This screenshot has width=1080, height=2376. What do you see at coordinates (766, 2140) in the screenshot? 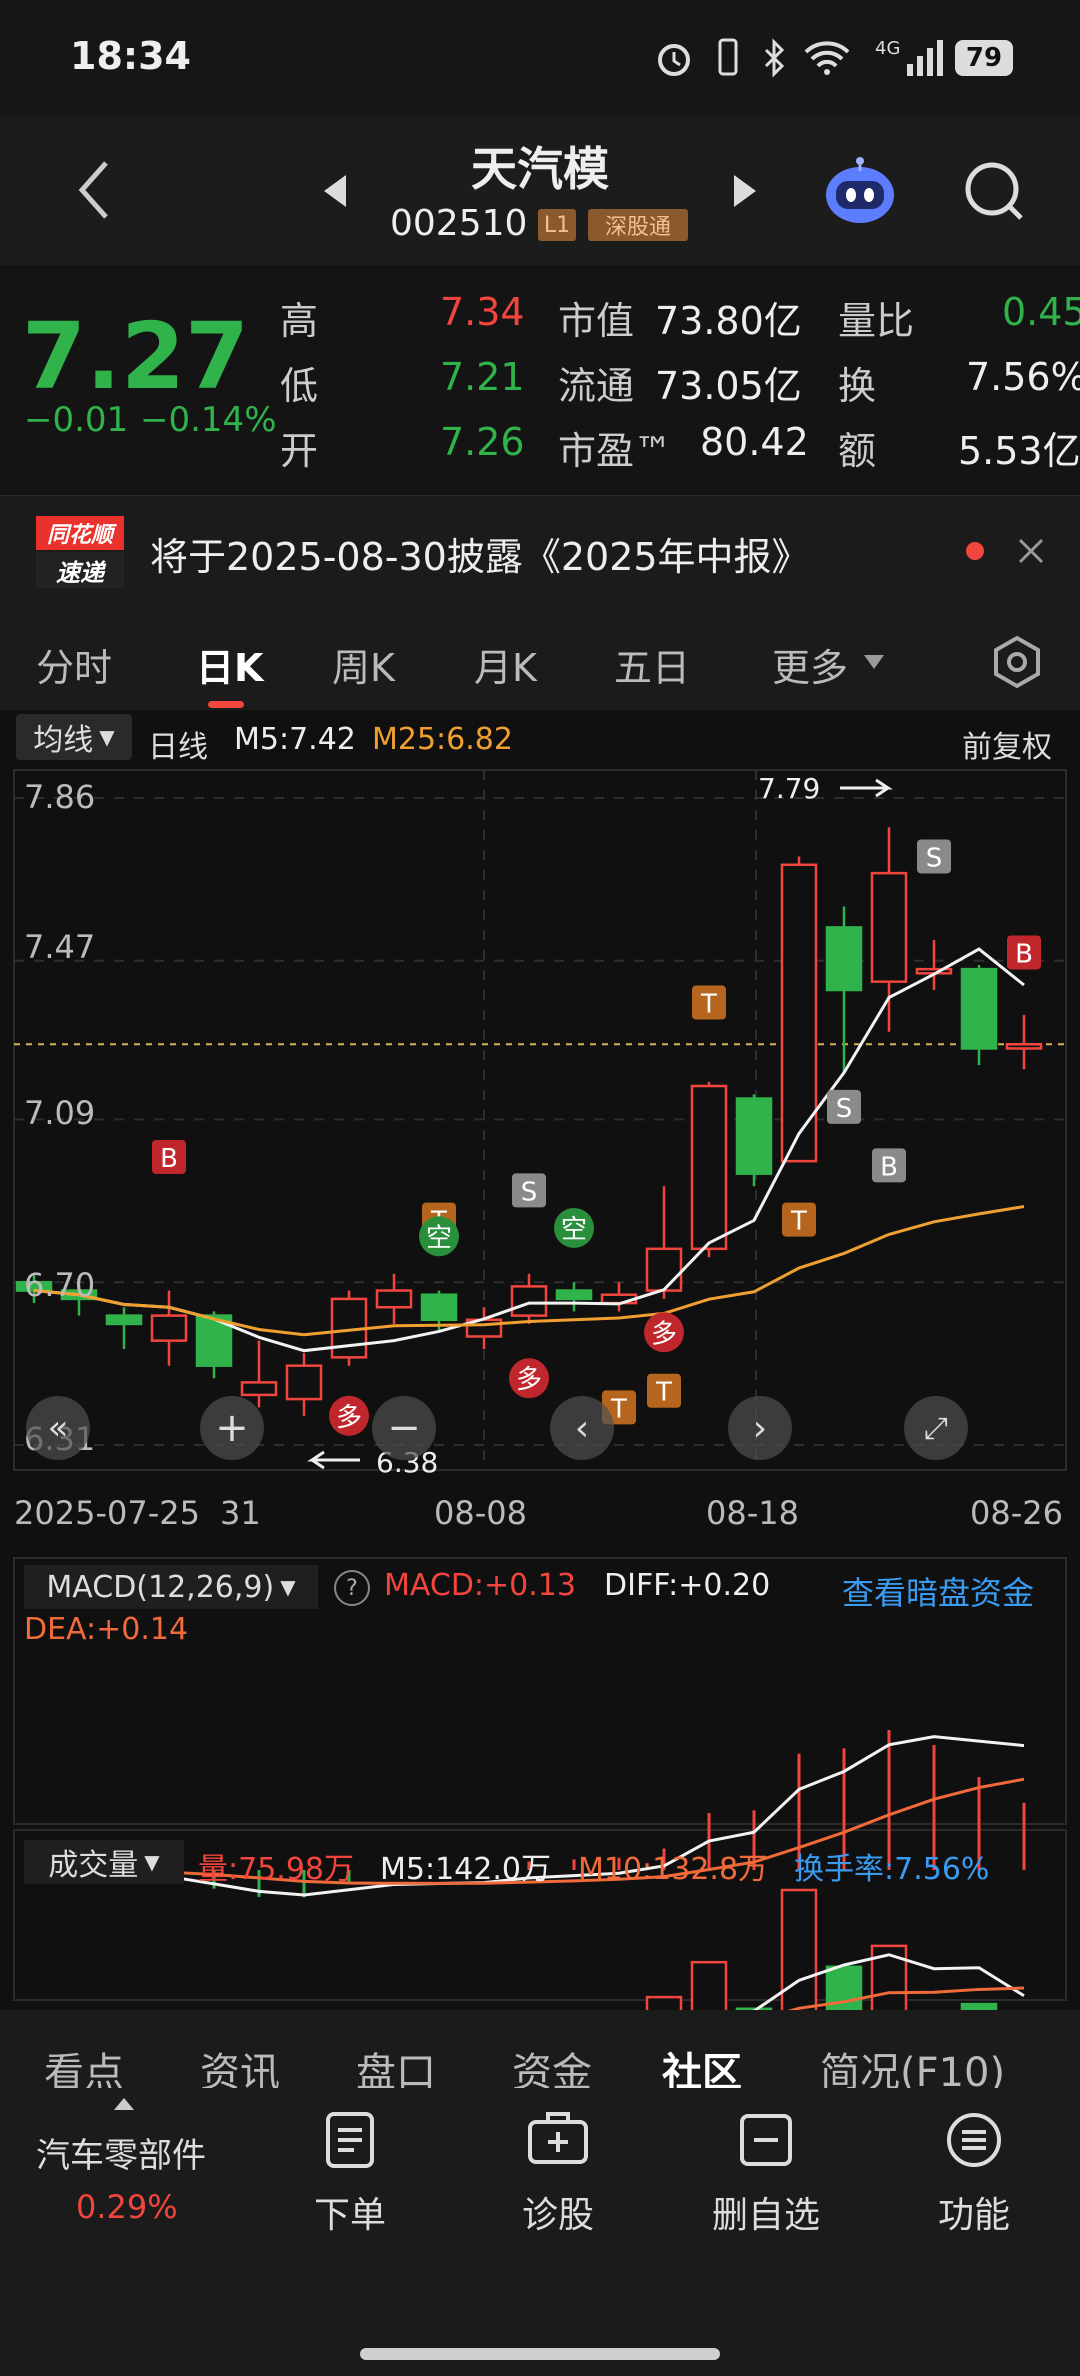
I see `remove-watchlist-icon` at bounding box center [766, 2140].